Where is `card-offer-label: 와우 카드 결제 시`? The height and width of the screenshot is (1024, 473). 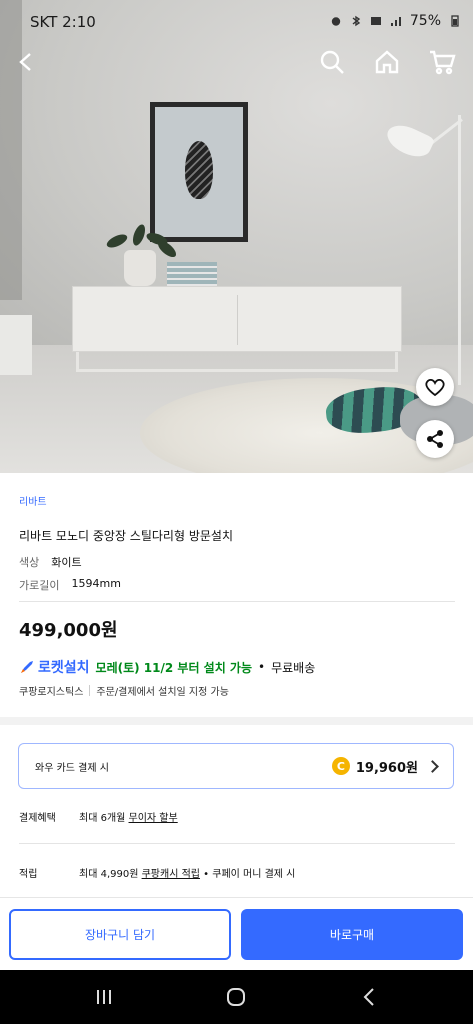
card-offer-label: 와우 카드 결제 시 is located at coordinates (72, 768).